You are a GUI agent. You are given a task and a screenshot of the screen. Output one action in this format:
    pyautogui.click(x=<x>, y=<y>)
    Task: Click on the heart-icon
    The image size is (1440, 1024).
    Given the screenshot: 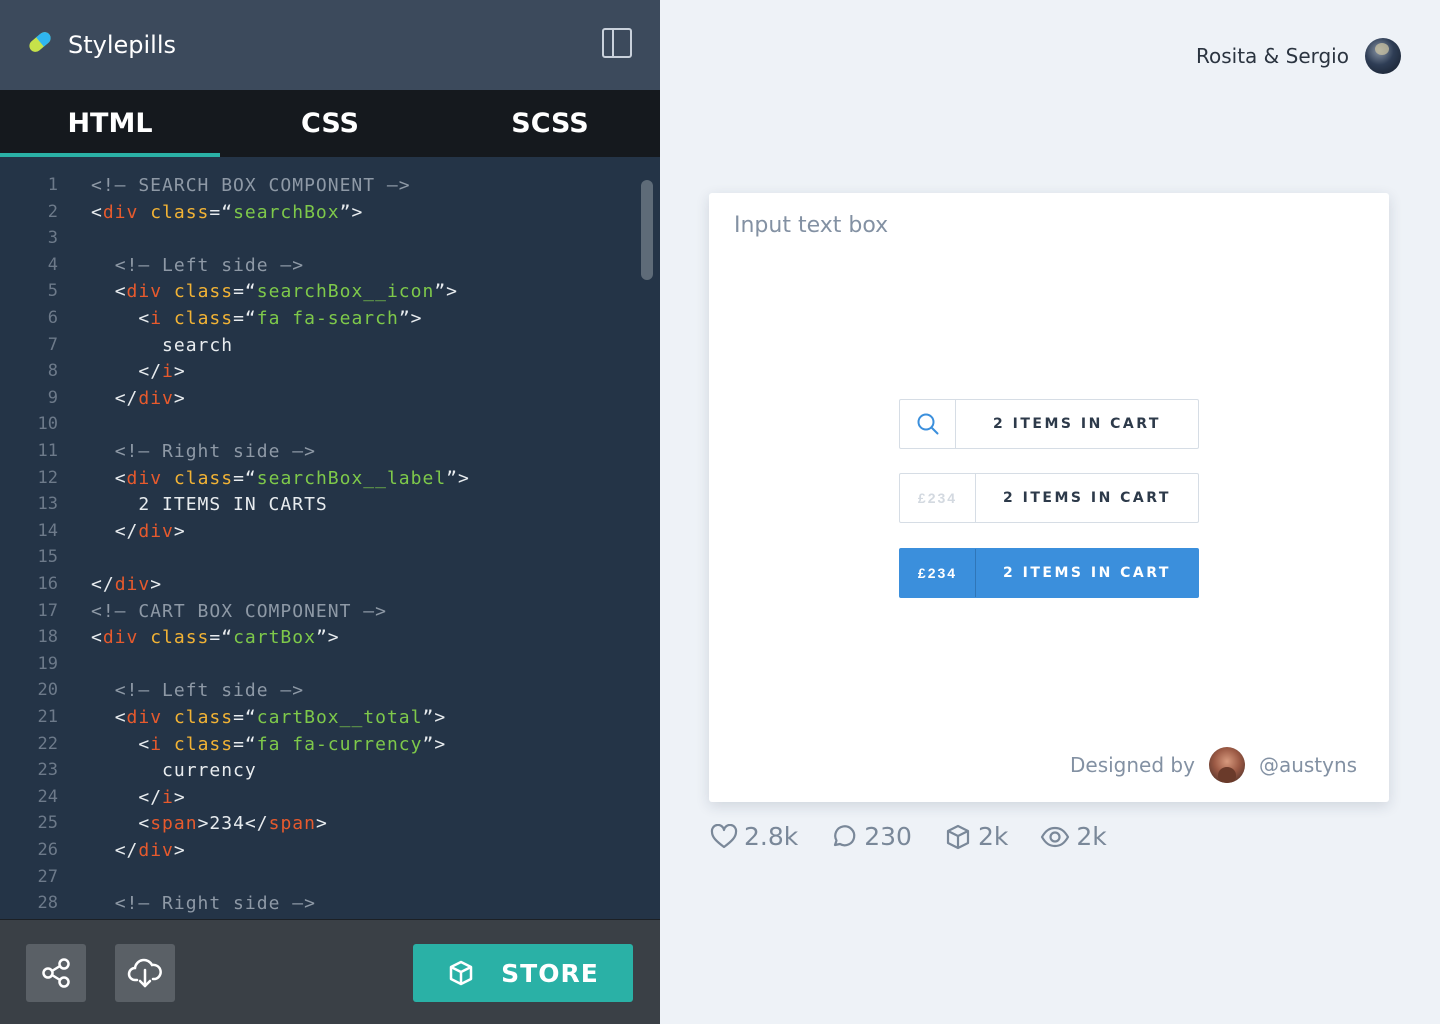 What is the action you would take?
    pyautogui.click(x=724, y=835)
    